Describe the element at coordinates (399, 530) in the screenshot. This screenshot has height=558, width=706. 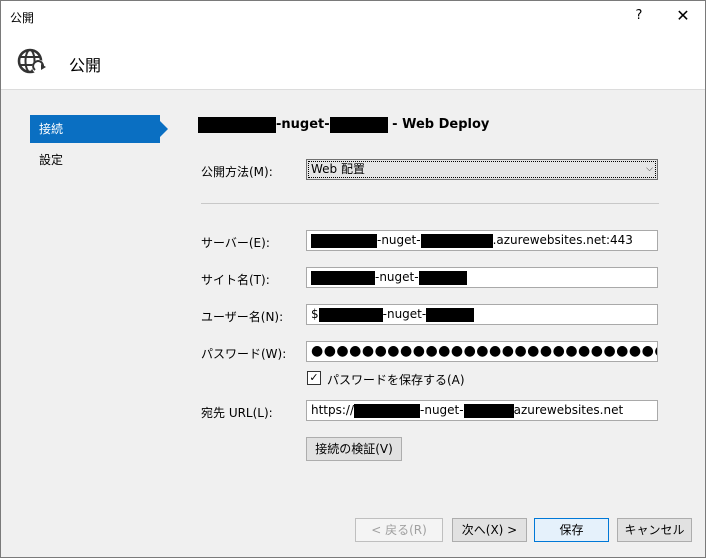
I see `back-button: < 戻る(R)` at that location.